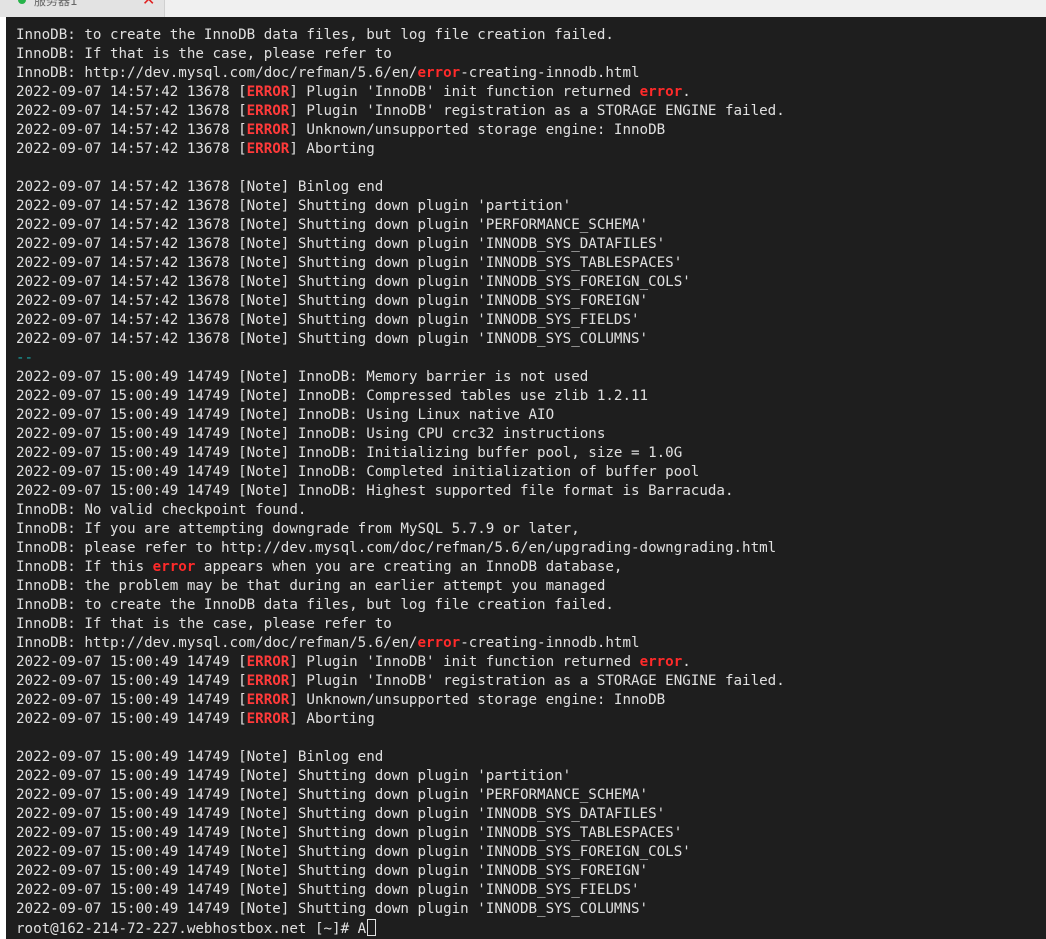  What do you see at coordinates (362, 929) in the screenshot?
I see `command-input: A` at bounding box center [362, 929].